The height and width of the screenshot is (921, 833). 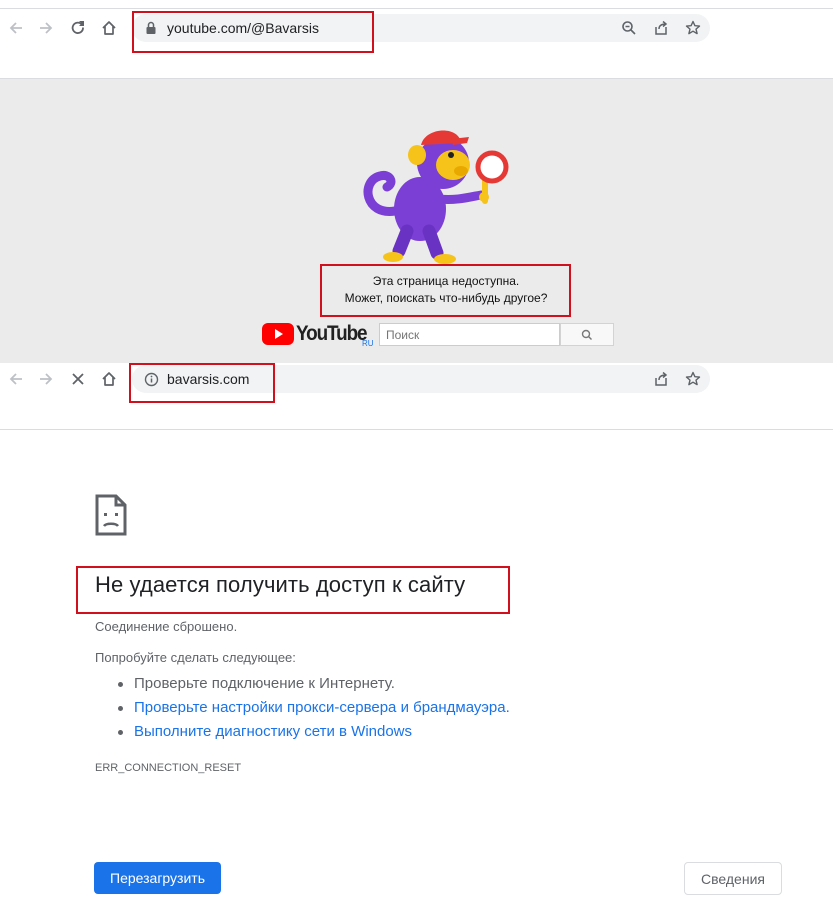 What do you see at coordinates (733, 878) in the screenshot?
I see `details-button: Сведения` at bounding box center [733, 878].